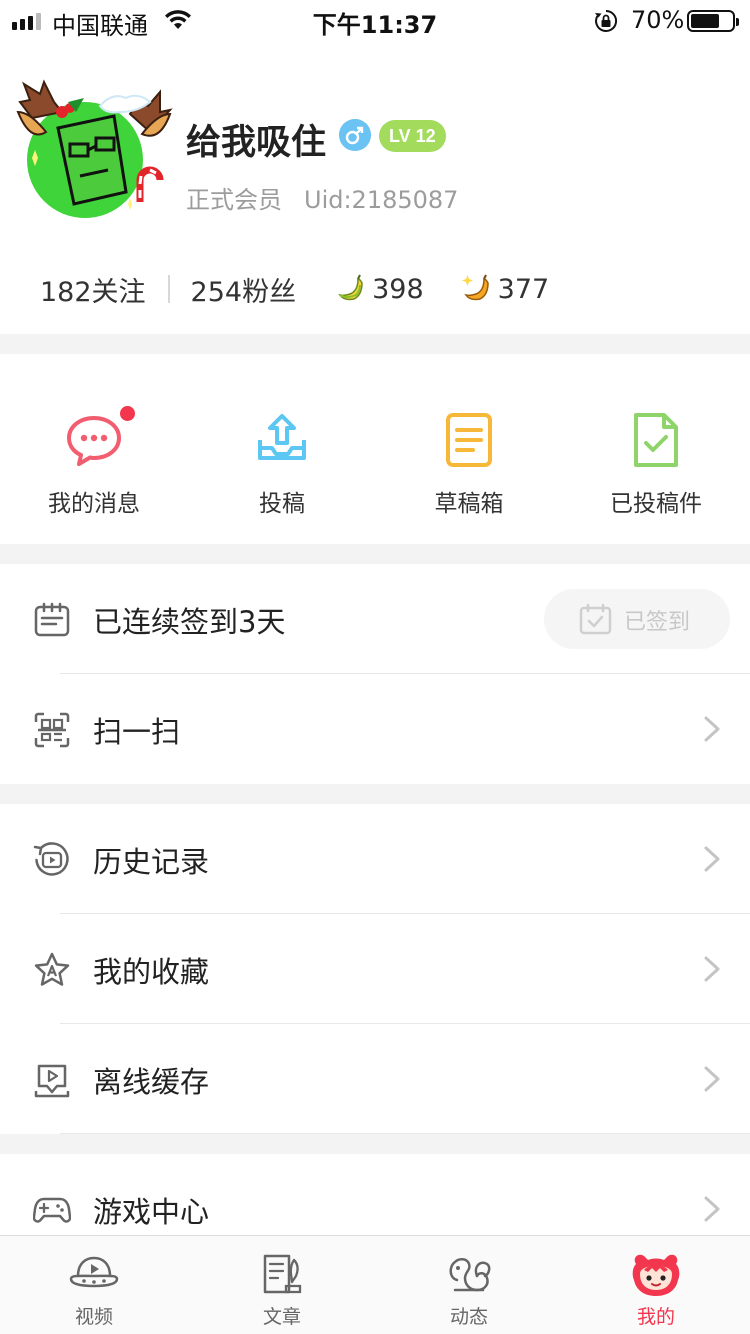  Describe the element at coordinates (282, 437) in the screenshot. I see `upload-icon` at that location.